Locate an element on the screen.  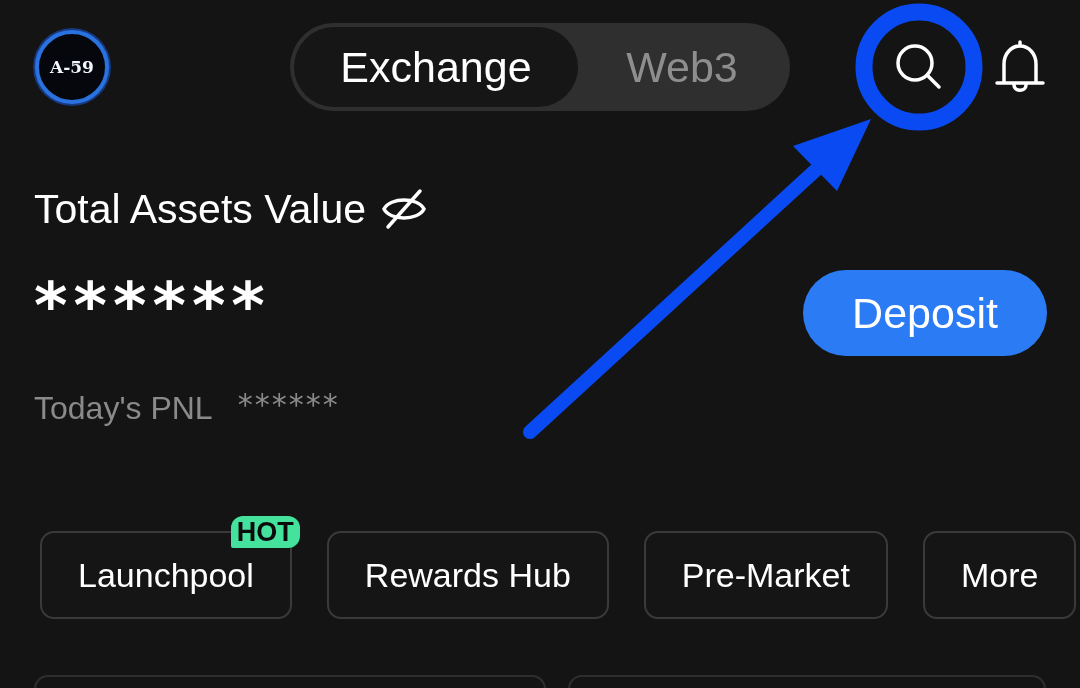
eye-slash-icon is located at coordinates (404, 209).